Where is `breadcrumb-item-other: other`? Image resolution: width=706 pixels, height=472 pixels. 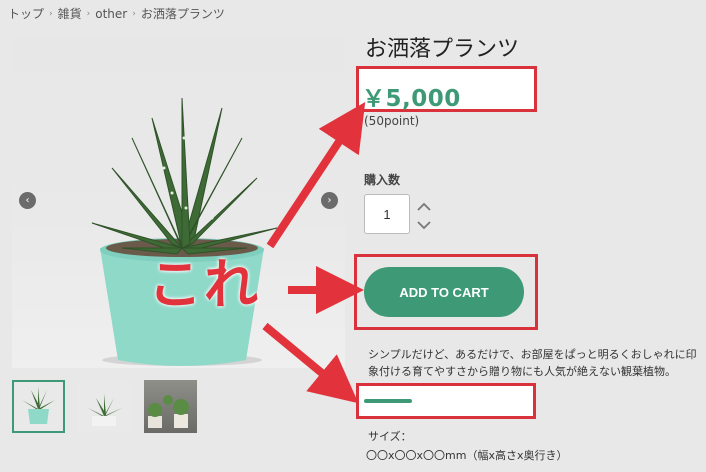 breadcrumb-item-other: other is located at coordinates (111, 14).